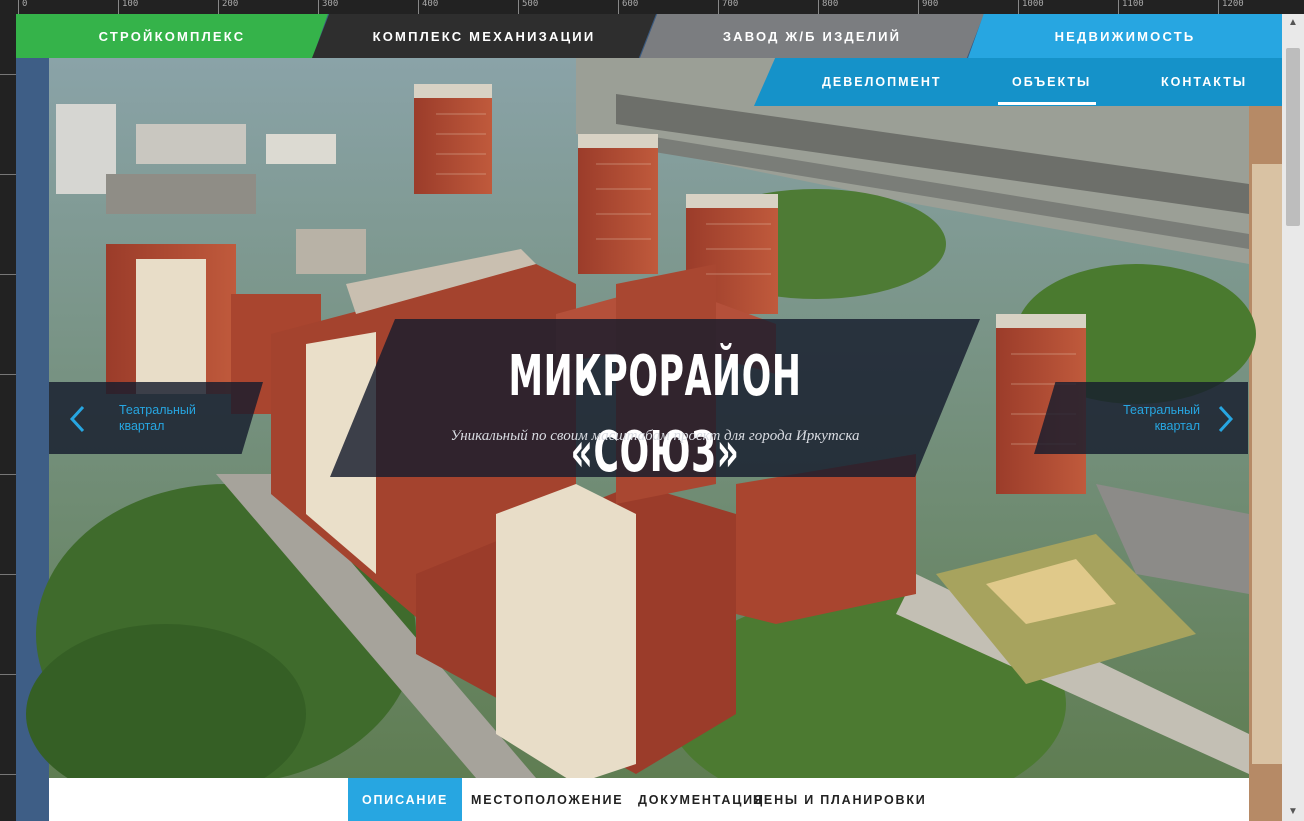 The width and height of the screenshot is (1304, 821). Describe the element at coordinates (128, 7) in the screenshot. I see `ruler-tick: 100` at that location.